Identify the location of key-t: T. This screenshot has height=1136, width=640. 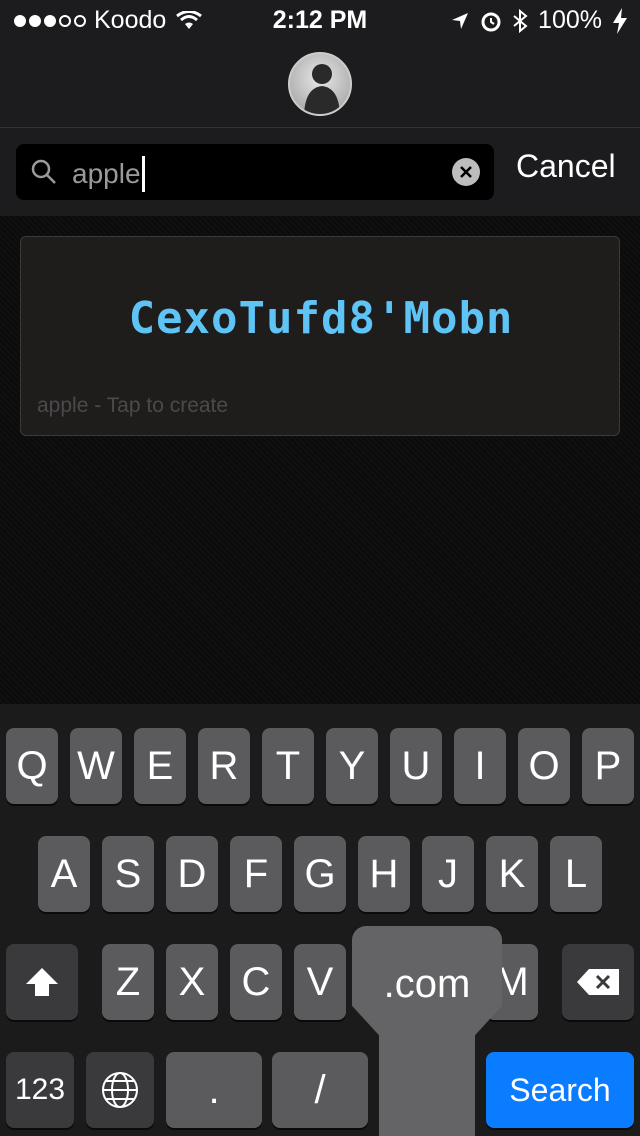
(288, 766).